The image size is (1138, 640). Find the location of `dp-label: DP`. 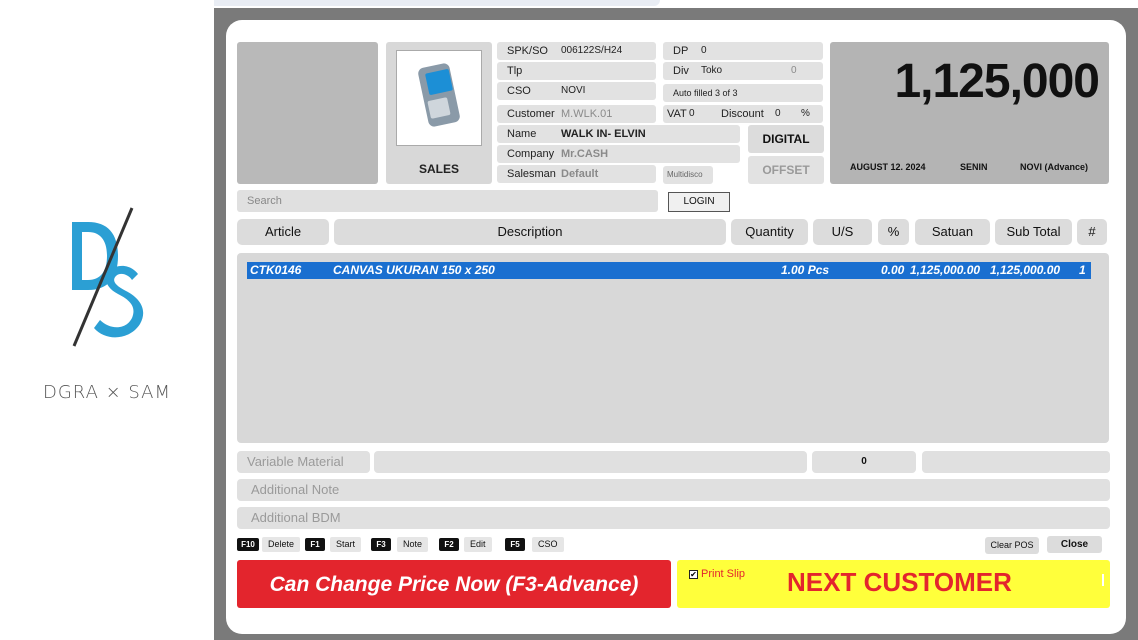

dp-label: DP is located at coordinates (681, 51).